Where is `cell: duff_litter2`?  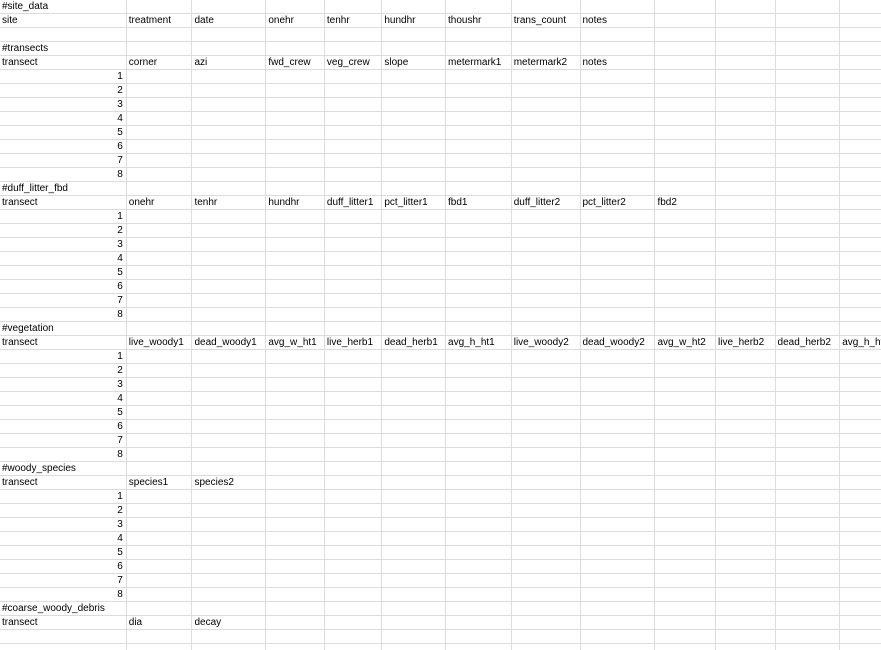 cell: duff_litter2 is located at coordinates (546, 202).